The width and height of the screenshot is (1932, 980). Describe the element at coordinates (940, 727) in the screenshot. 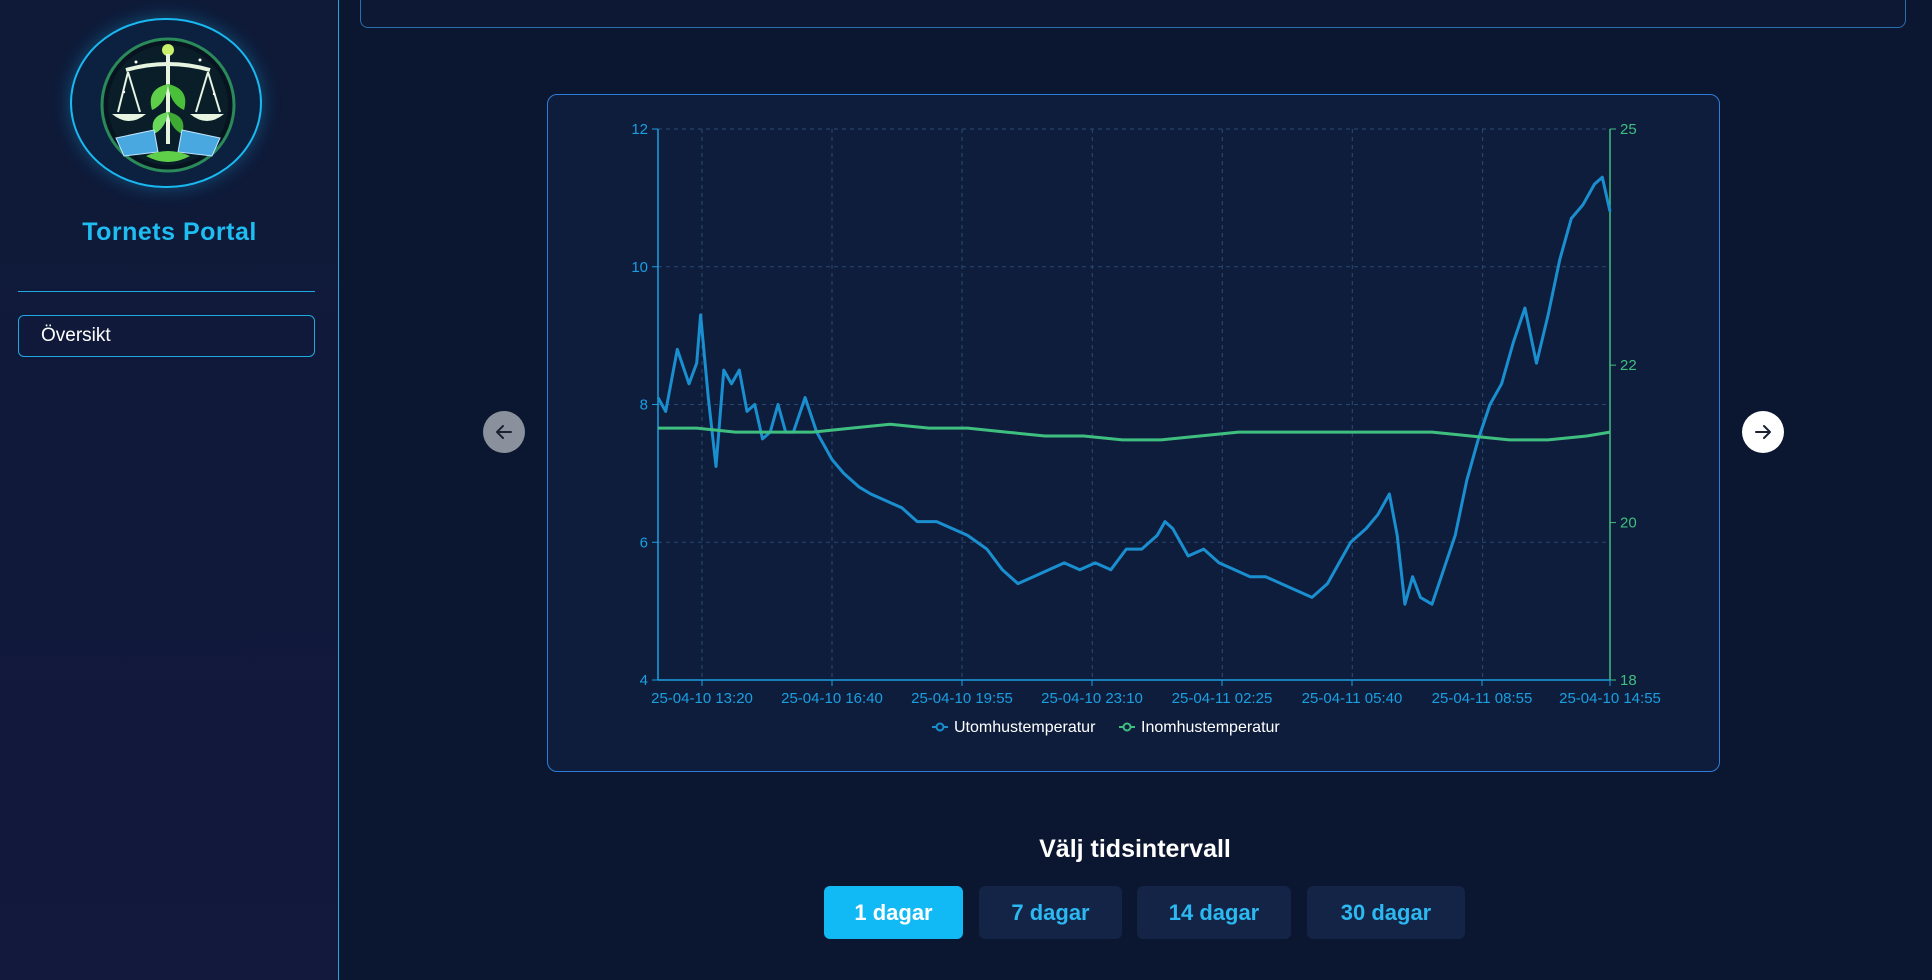

I see `legend-item-utomhustemperatur-marker` at that location.